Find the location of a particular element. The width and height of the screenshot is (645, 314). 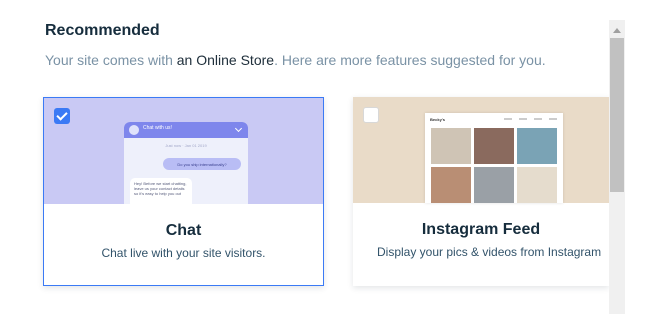

card-title: Chat is located at coordinates (183, 230).